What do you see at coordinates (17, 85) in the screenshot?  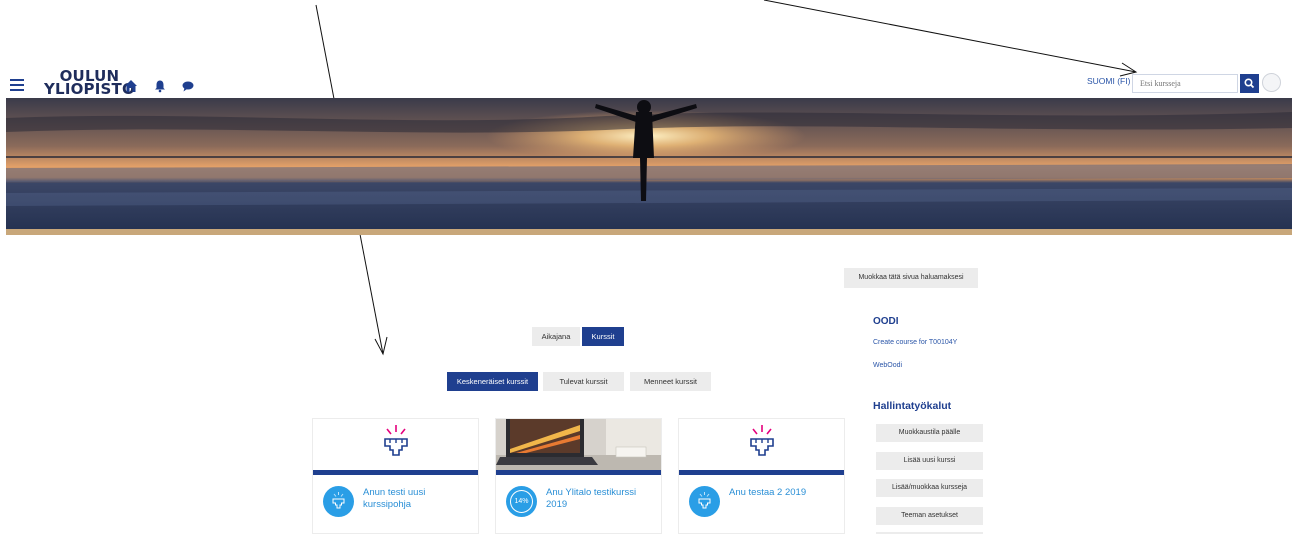 I see `menu-icon` at bounding box center [17, 85].